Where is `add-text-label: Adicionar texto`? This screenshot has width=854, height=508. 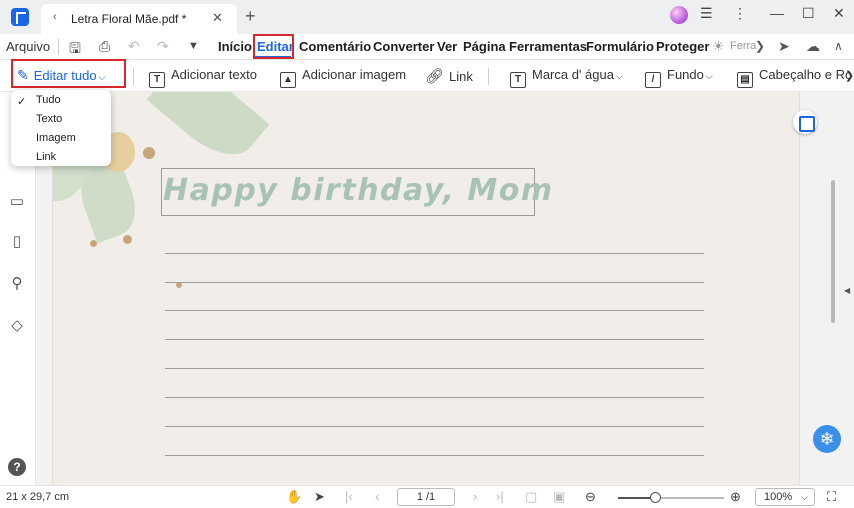 add-text-label: Adicionar texto is located at coordinates (214, 74).